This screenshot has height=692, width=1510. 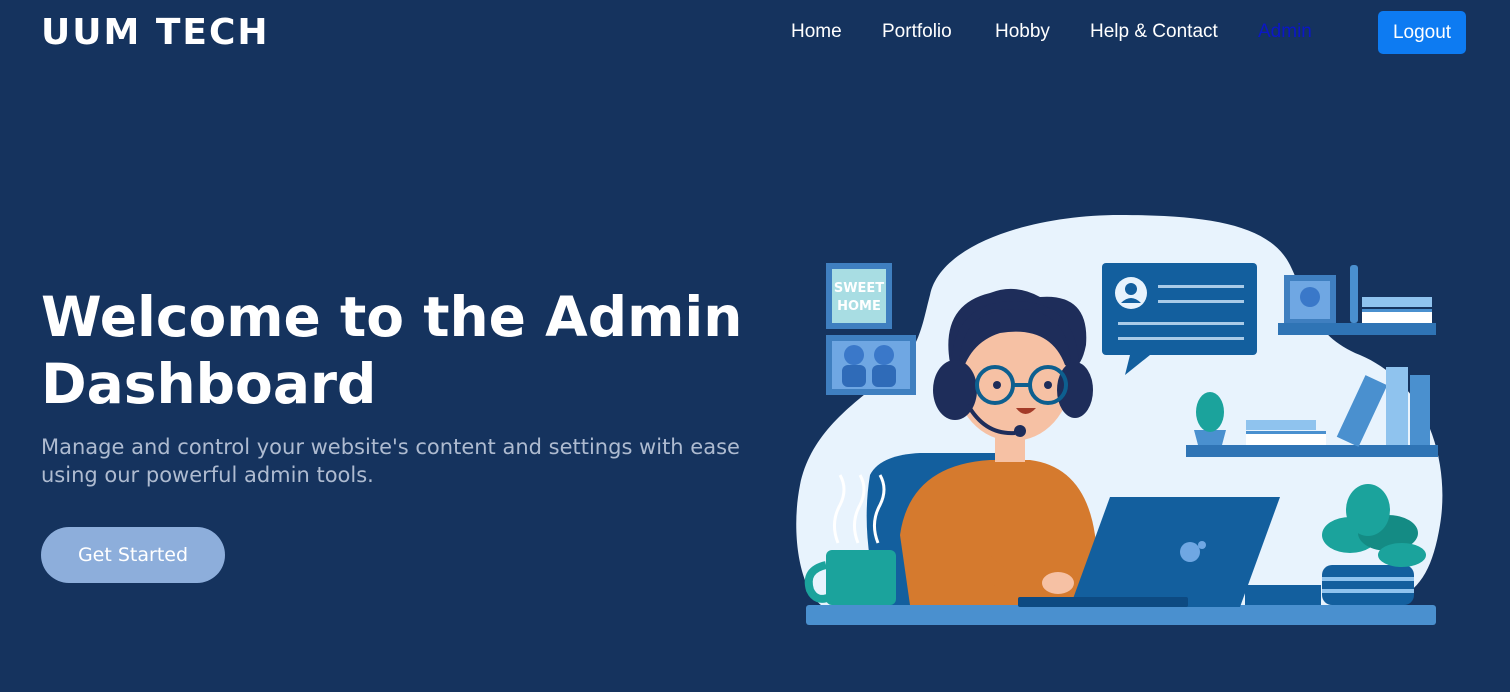 What do you see at coordinates (1285, 32) in the screenshot?
I see `nav-link-admin: Admin` at bounding box center [1285, 32].